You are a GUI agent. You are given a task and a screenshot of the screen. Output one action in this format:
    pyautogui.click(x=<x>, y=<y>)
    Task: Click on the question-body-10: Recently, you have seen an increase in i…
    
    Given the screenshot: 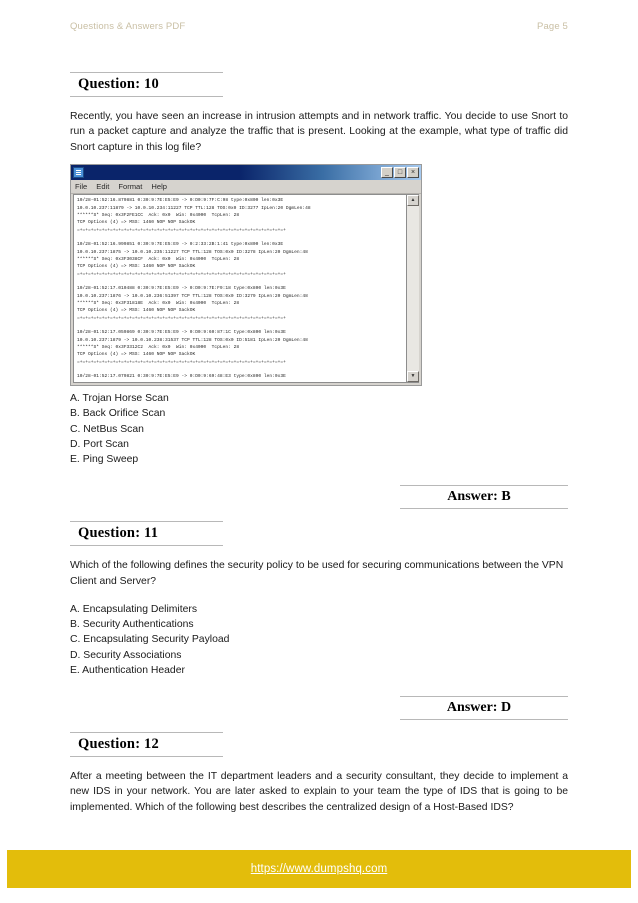 What is the action you would take?
    pyautogui.click(x=319, y=132)
    